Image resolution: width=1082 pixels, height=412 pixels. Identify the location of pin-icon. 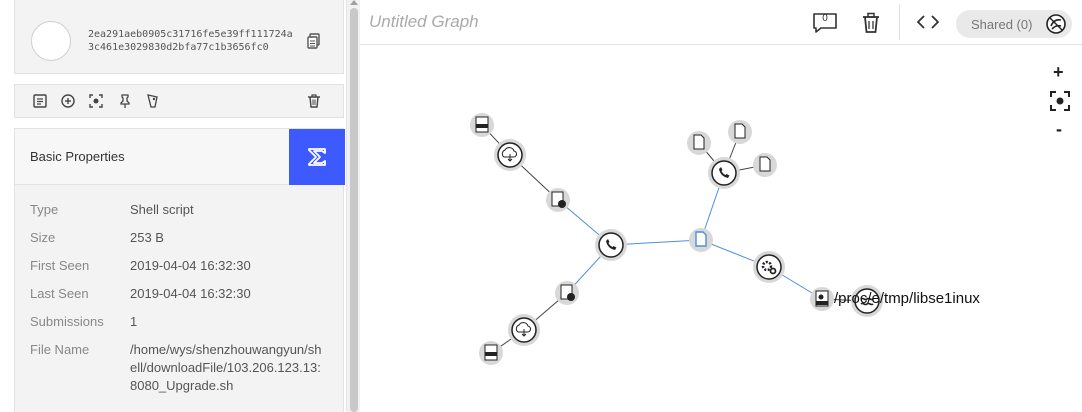
(125, 101).